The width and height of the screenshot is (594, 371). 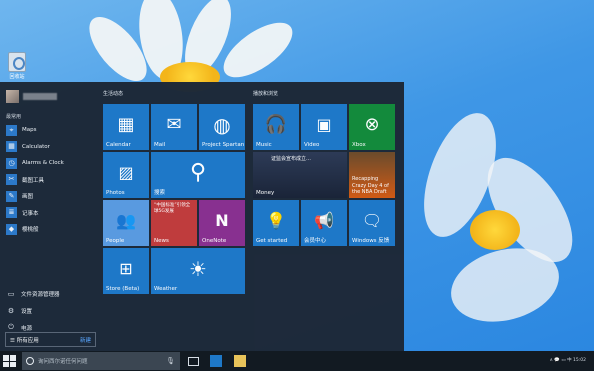 What do you see at coordinates (11, 130) in the screenshot?
I see `map-icon: ⌖` at bounding box center [11, 130].